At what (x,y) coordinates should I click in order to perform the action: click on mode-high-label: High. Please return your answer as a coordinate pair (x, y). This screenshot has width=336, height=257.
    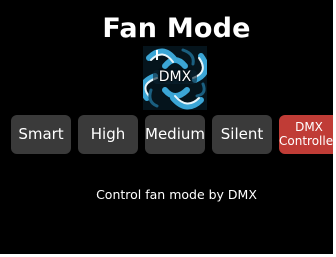
    Looking at the image, I should click on (108, 134).